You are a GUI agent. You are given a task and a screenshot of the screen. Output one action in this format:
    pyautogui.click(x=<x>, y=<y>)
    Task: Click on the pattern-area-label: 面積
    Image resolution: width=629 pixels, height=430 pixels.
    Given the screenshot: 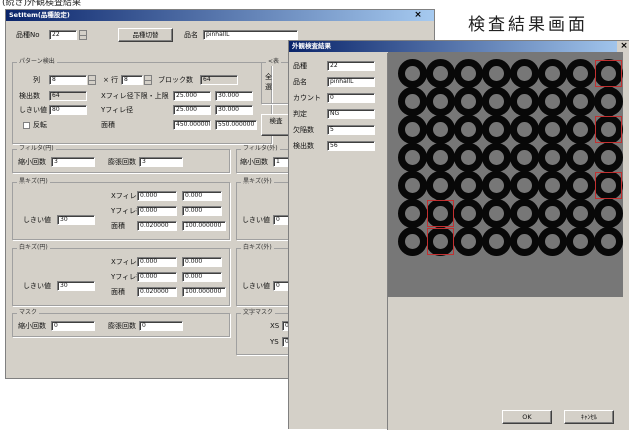 What is the action you would take?
    pyautogui.click(x=108, y=125)
    